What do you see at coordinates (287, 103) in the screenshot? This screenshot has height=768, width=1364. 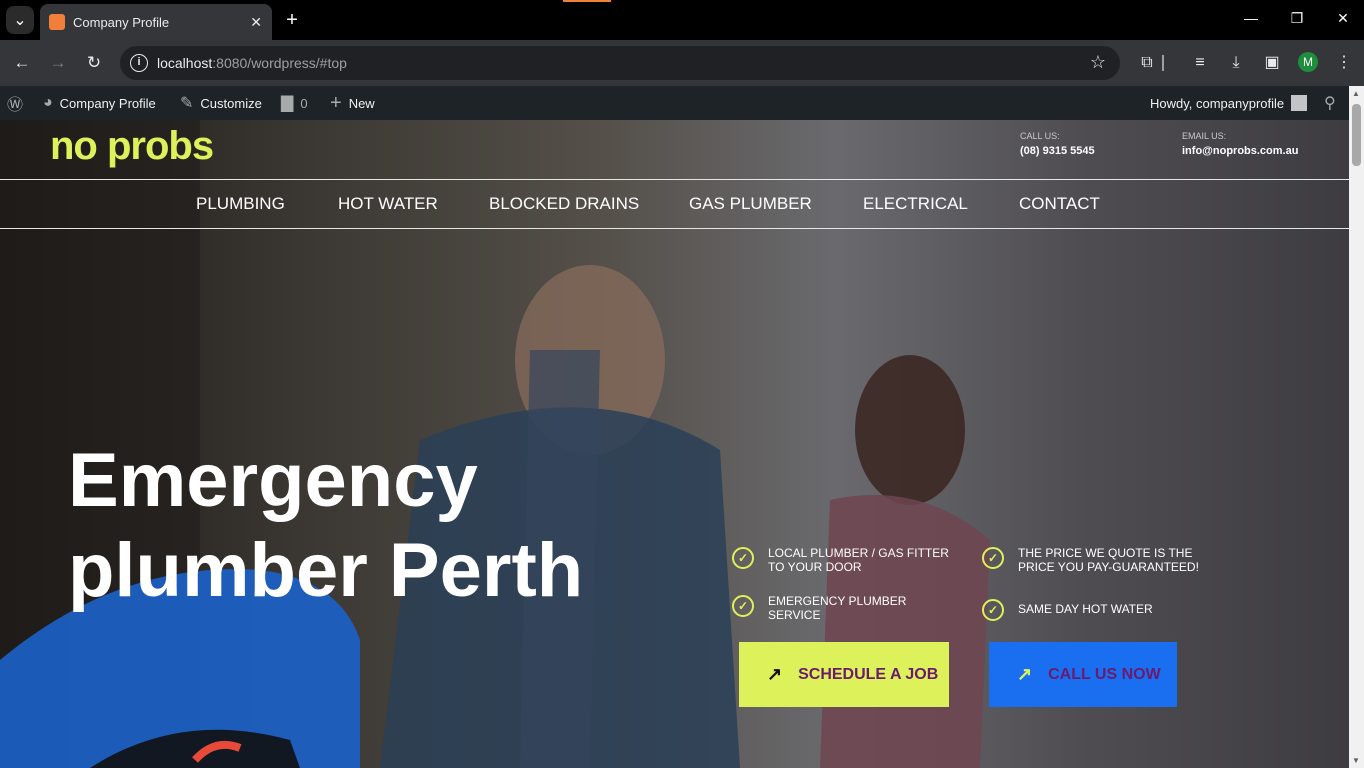 I see `comment-icon: ▇` at bounding box center [287, 103].